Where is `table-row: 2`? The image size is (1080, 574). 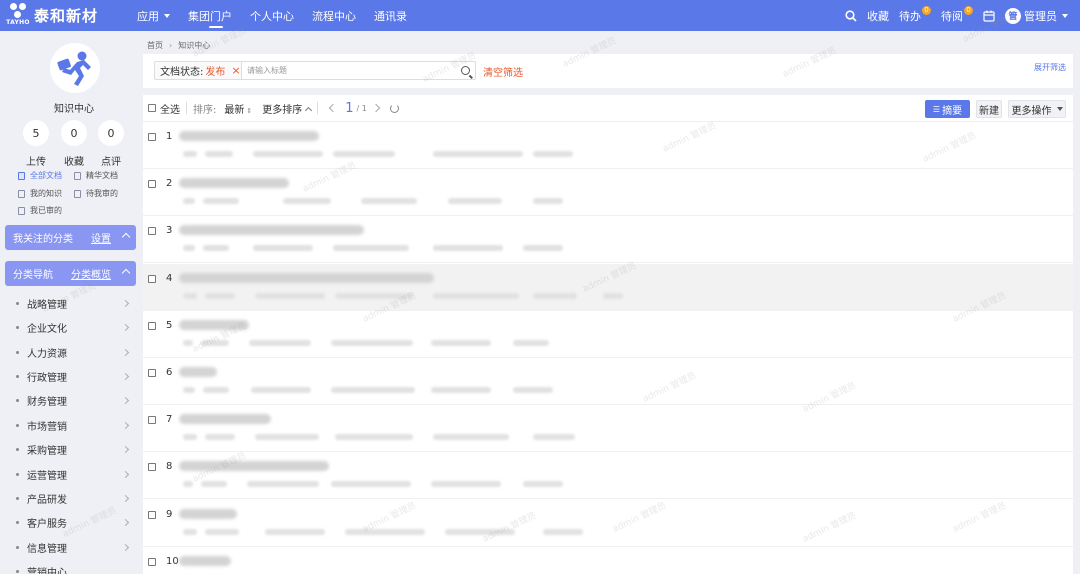 table-row: 2 is located at coordinates (608, 193).